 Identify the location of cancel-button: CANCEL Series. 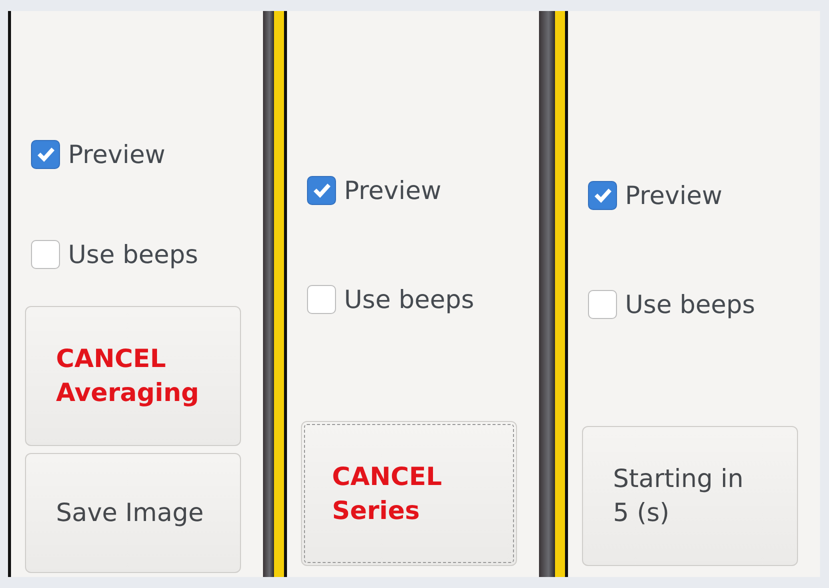
(409, 493).